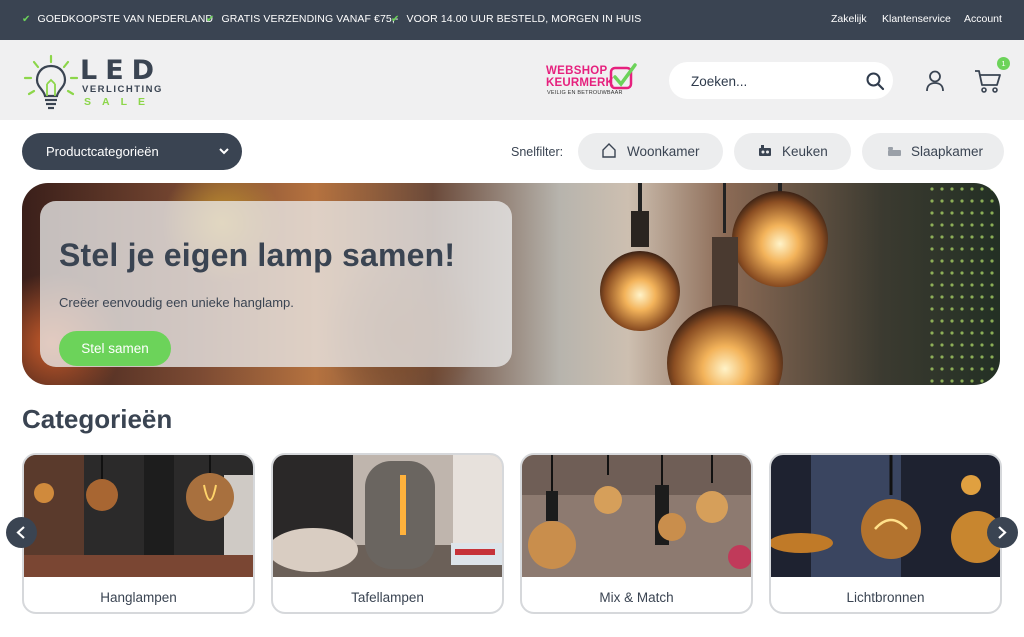 The width and height of the screenshot is (1024, 637). I want to click on usp-item: ✔ VOOR 14.00 UUR BESTELD, MORGEN IN HUIS, so click(516, 19).